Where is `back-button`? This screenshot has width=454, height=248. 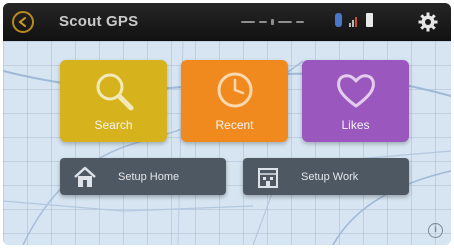 back-button is located at coordinates (23, 22).